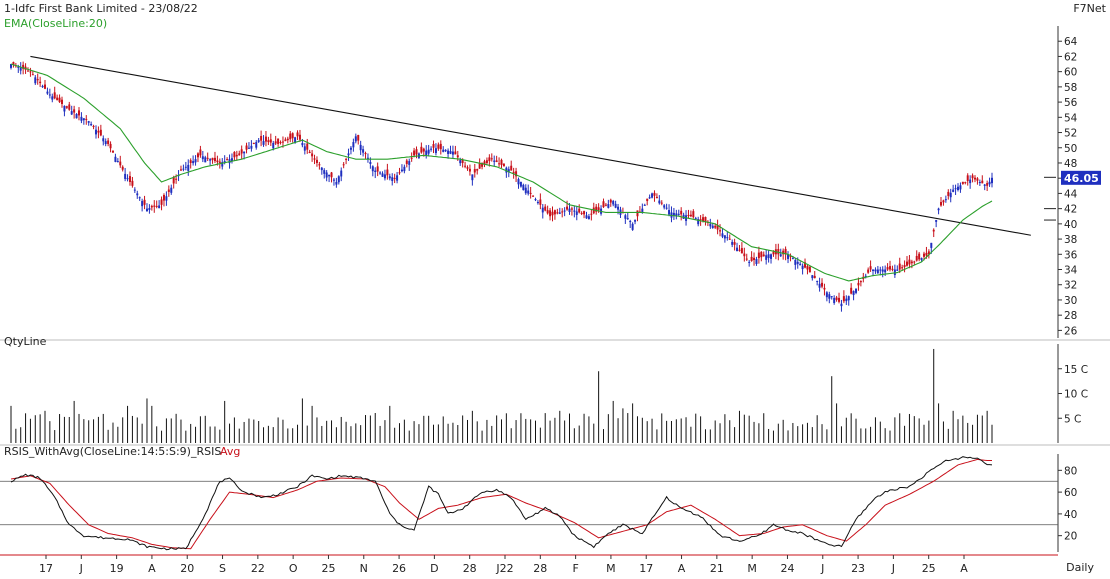  Describe the element at coordinates (1070, 57) in the screenshot. I see `price-y-tick-label: 62` at that location.